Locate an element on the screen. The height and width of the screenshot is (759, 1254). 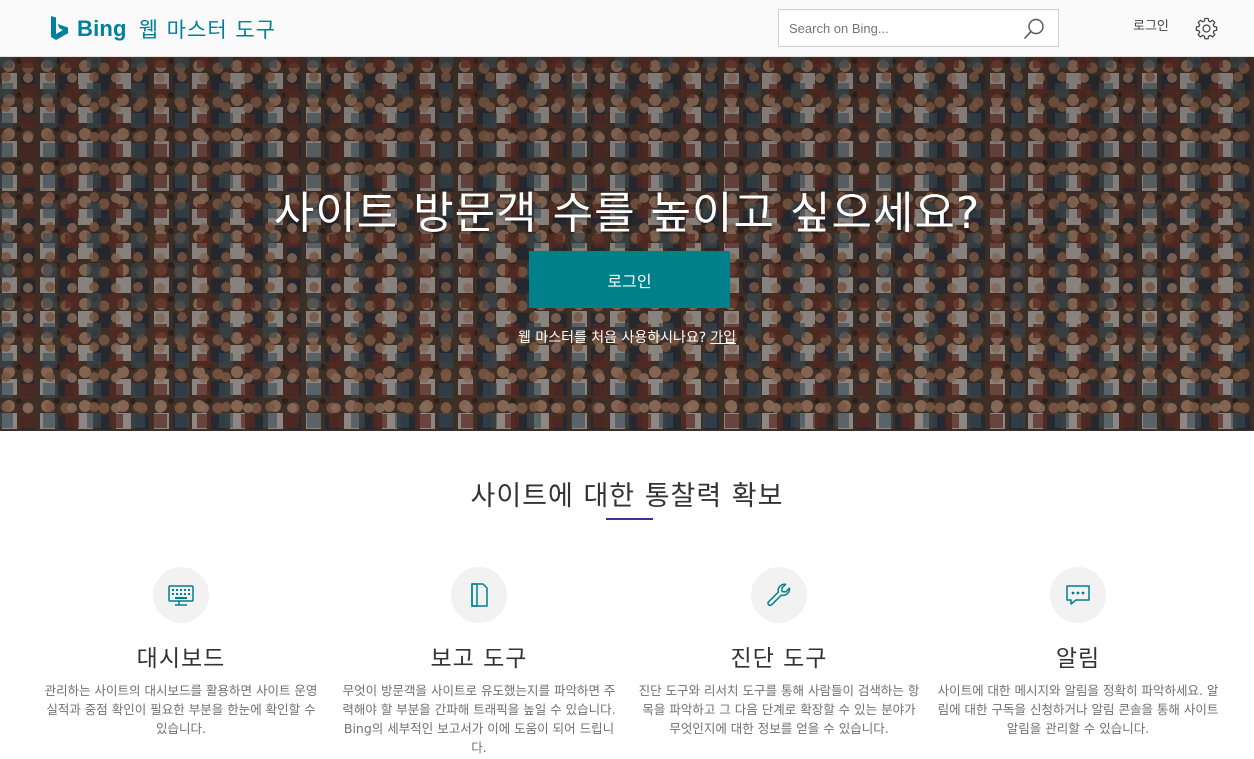
bing-b-icon is located at coordinates (59, 28).